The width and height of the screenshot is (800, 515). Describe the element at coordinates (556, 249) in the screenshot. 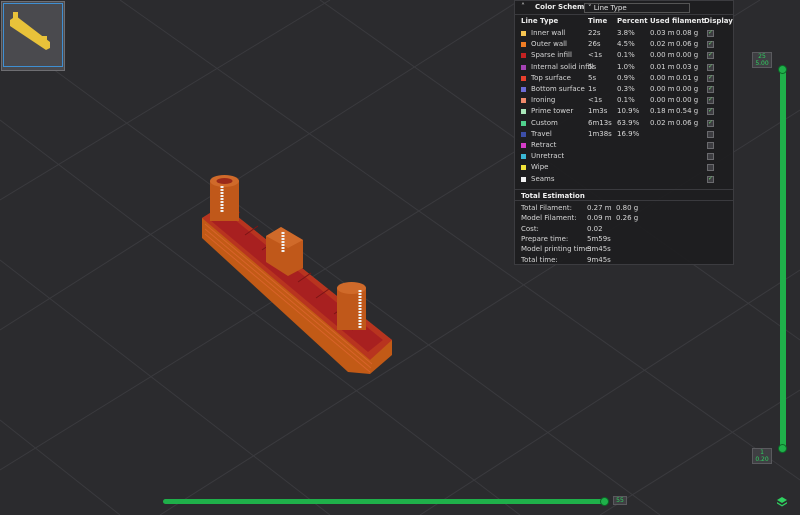

I see `estimation-label: Model printing time:` at that location.